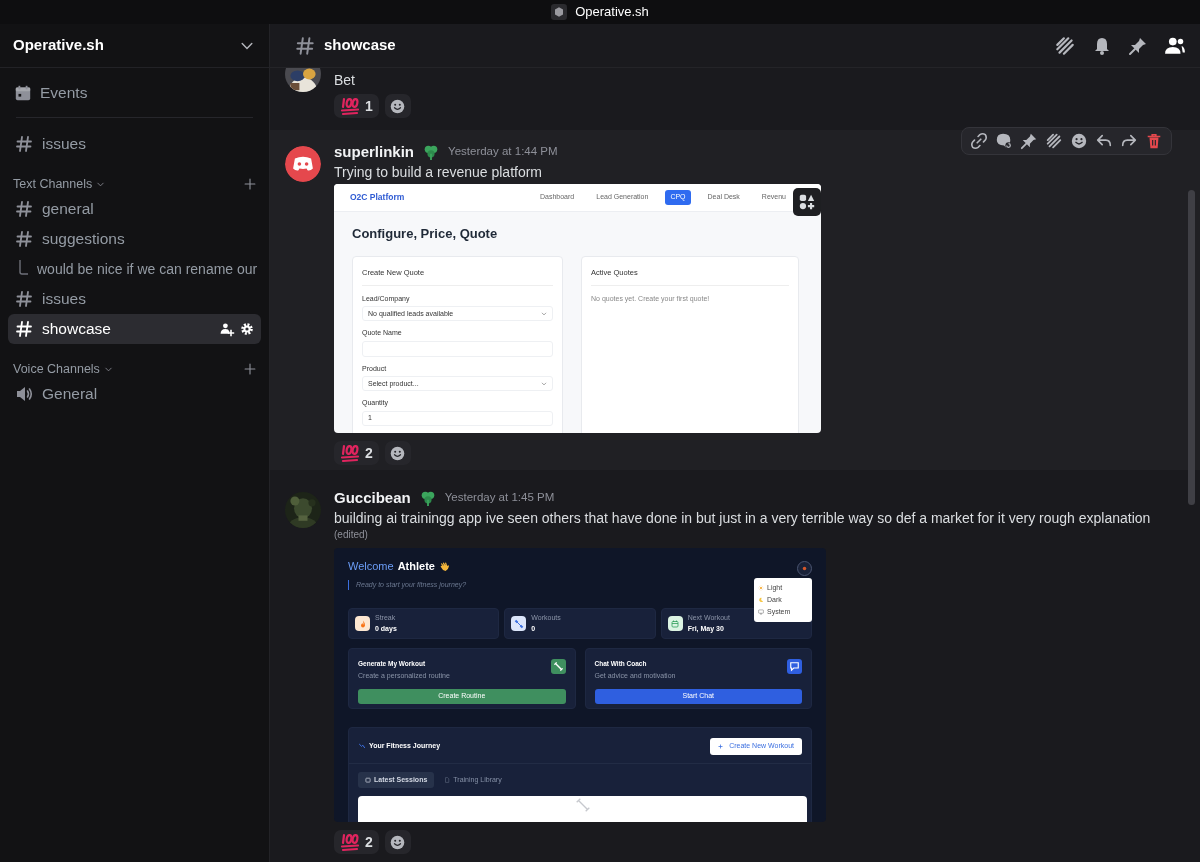  I want to click on app-logo-icon, so click(559, 12).